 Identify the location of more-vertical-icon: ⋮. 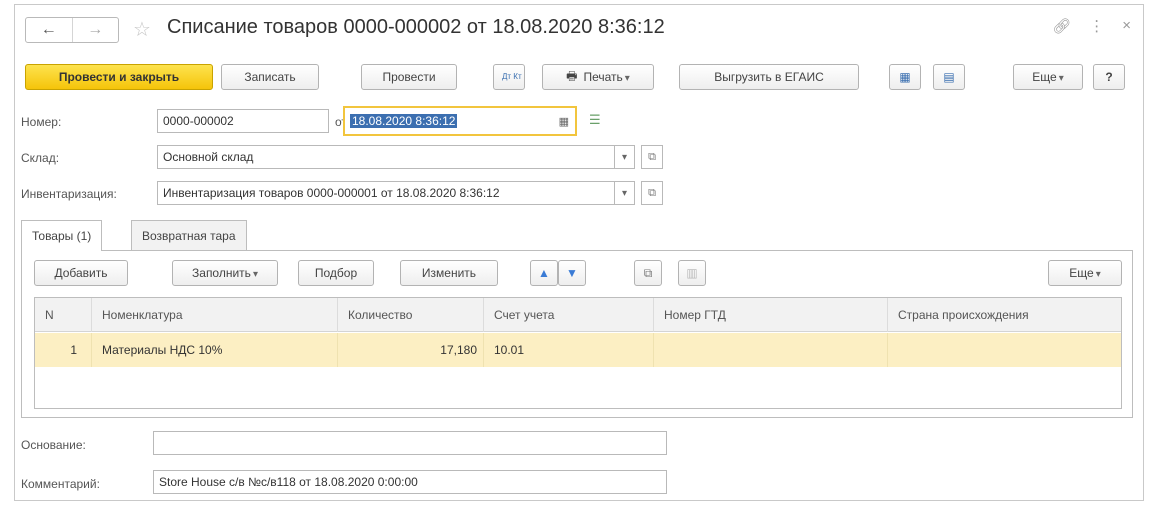
(1096, 26).